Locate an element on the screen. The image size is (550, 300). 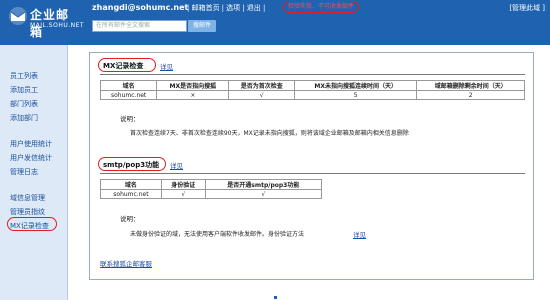
nav-logout: | 退出 | is located at coordinates (253, 8).